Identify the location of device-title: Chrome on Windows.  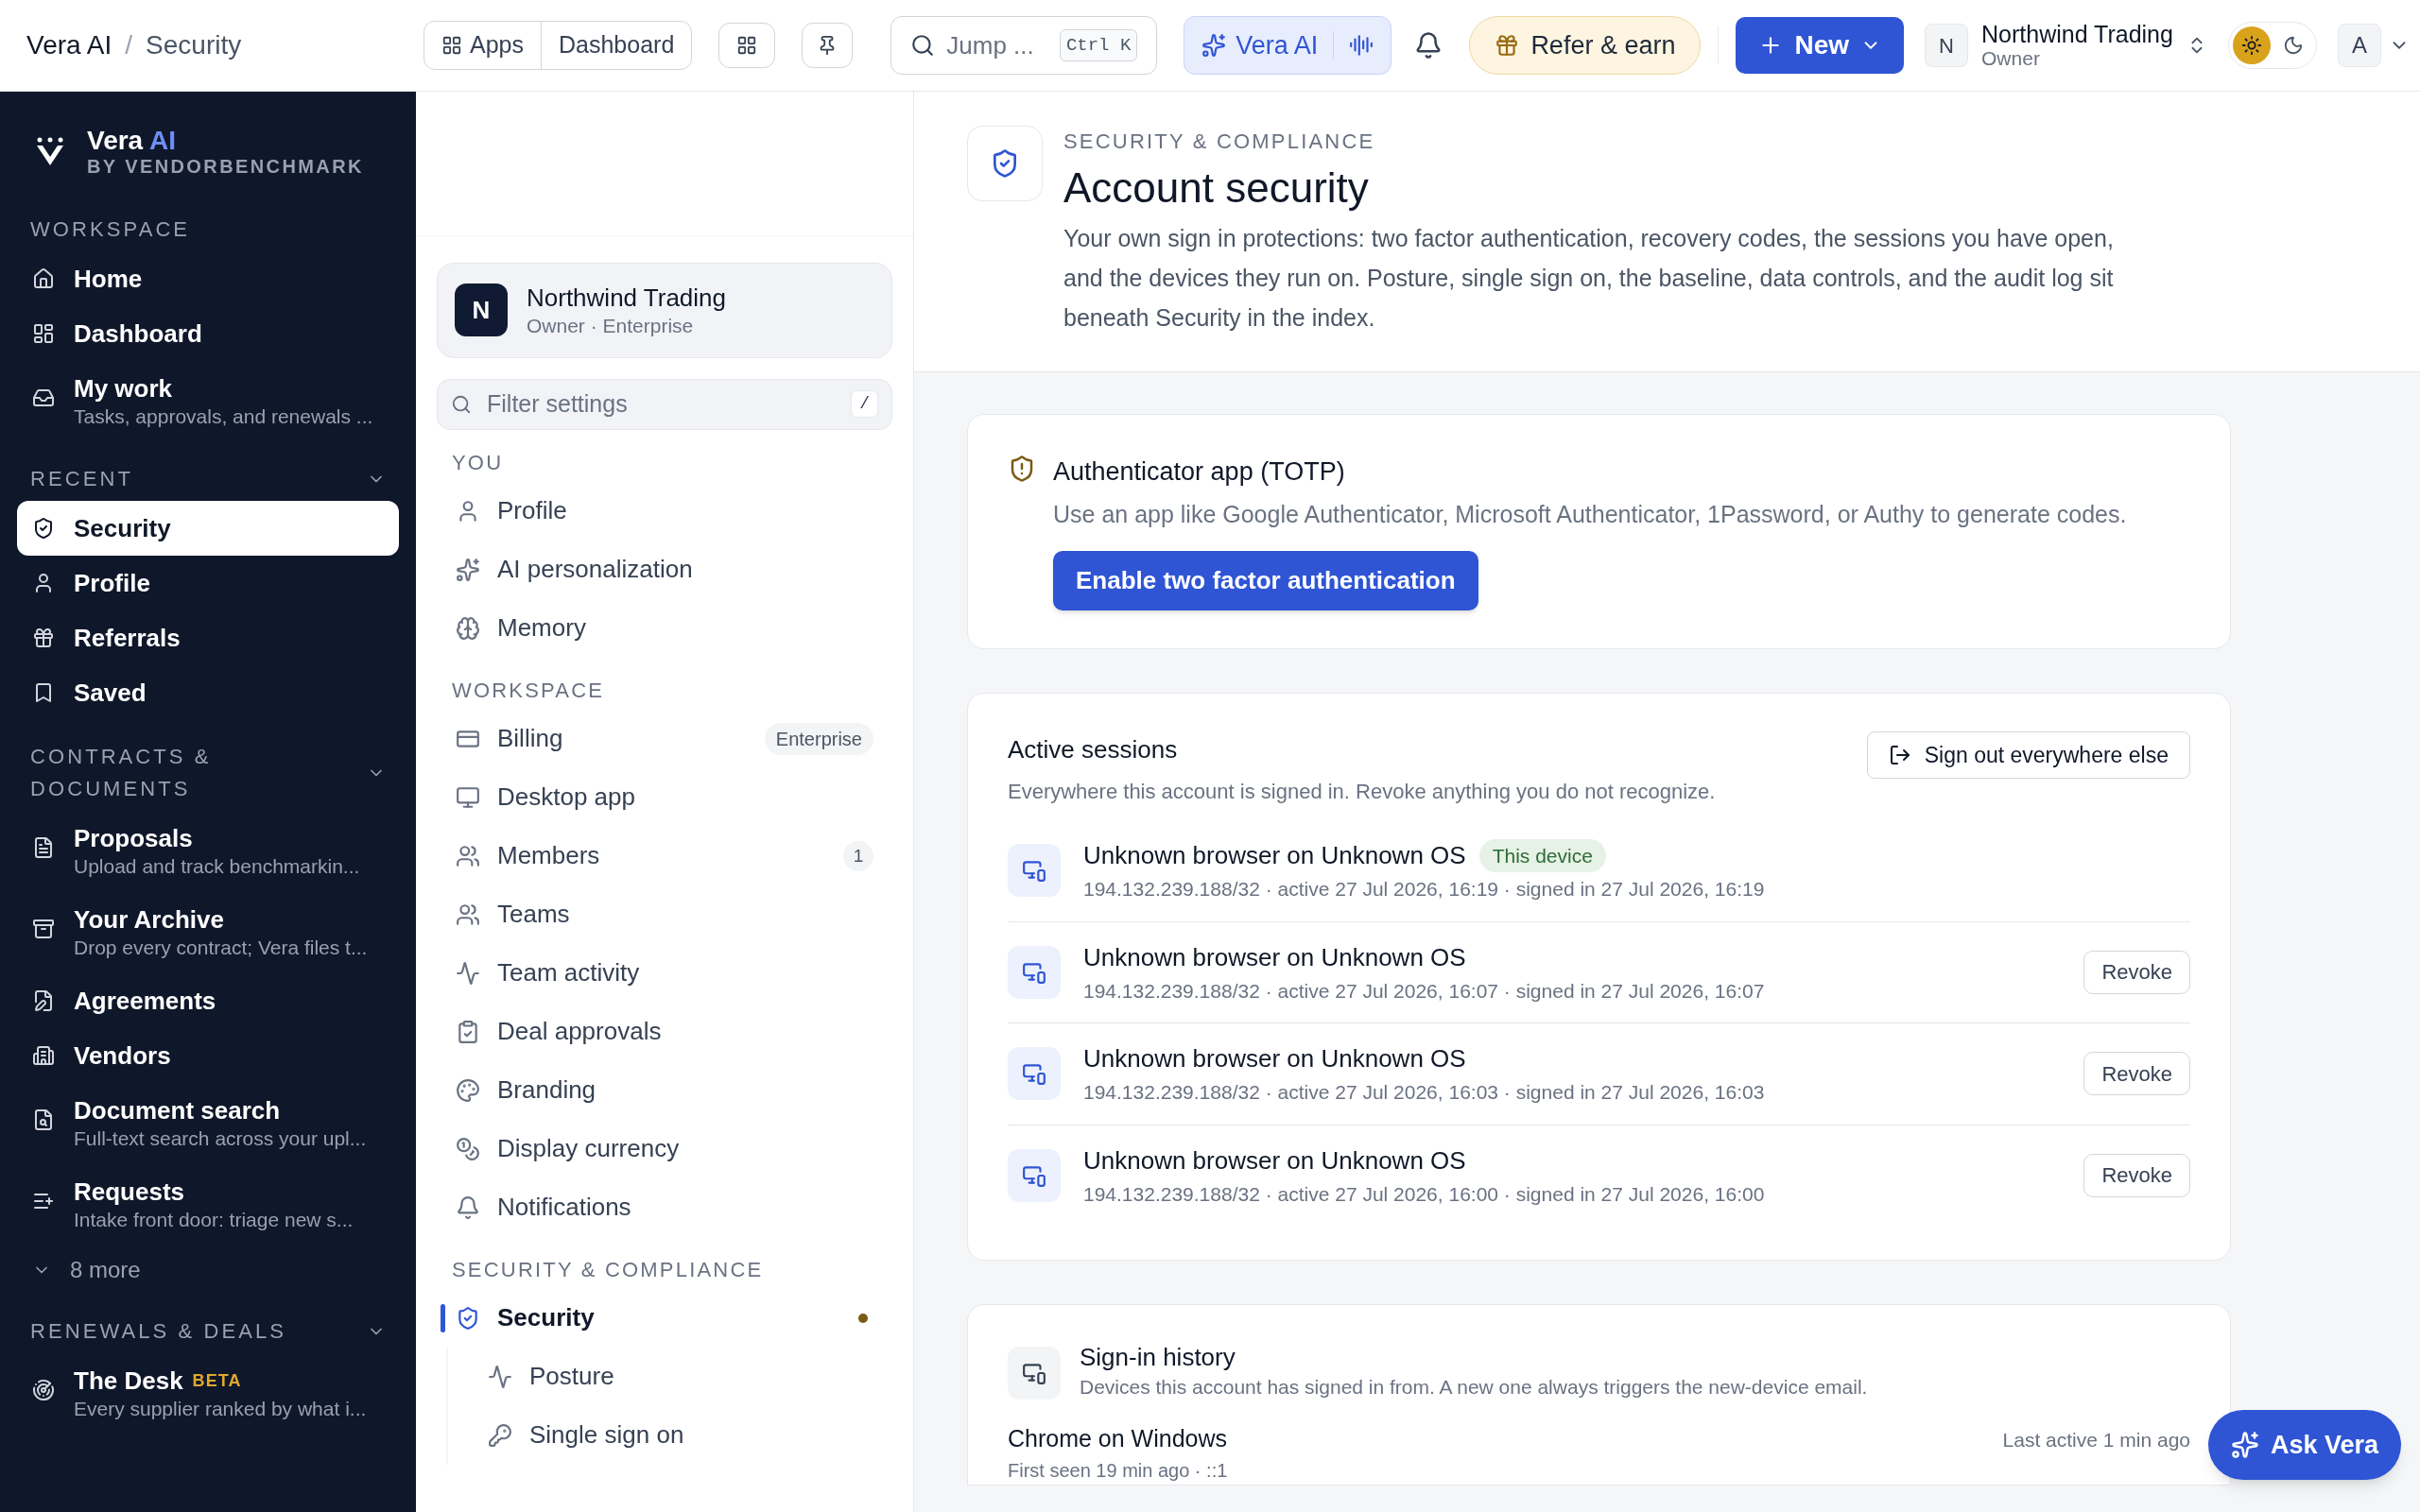
(1118, 1438).